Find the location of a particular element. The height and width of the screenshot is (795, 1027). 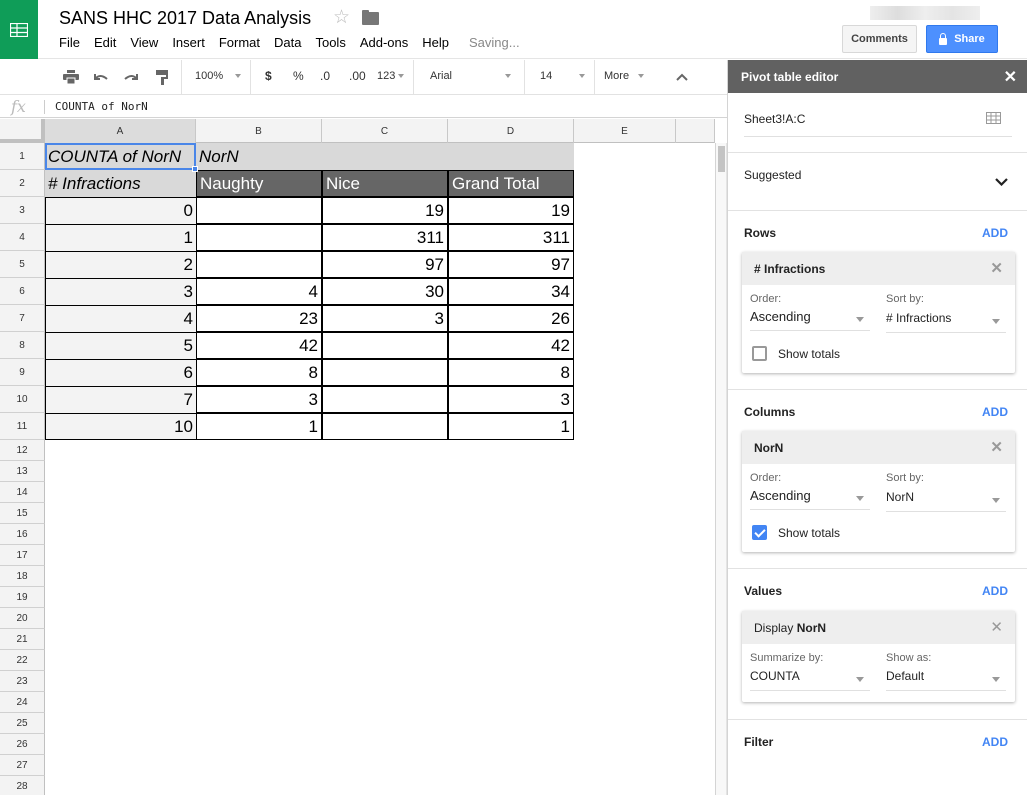

row-header-23: 23 is located at coordinates (22, 681).